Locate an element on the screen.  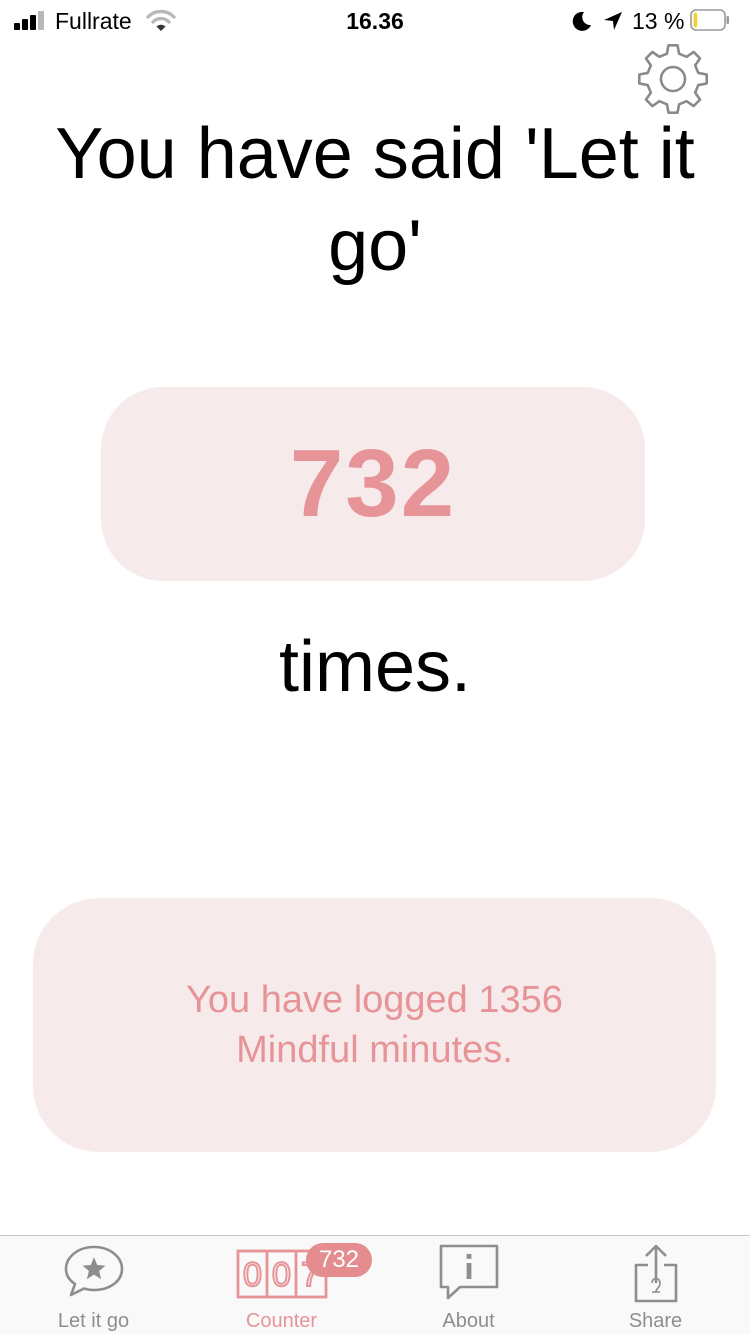
tab-let-it-go-label: Let it go is located at coordinates (93, 1321).